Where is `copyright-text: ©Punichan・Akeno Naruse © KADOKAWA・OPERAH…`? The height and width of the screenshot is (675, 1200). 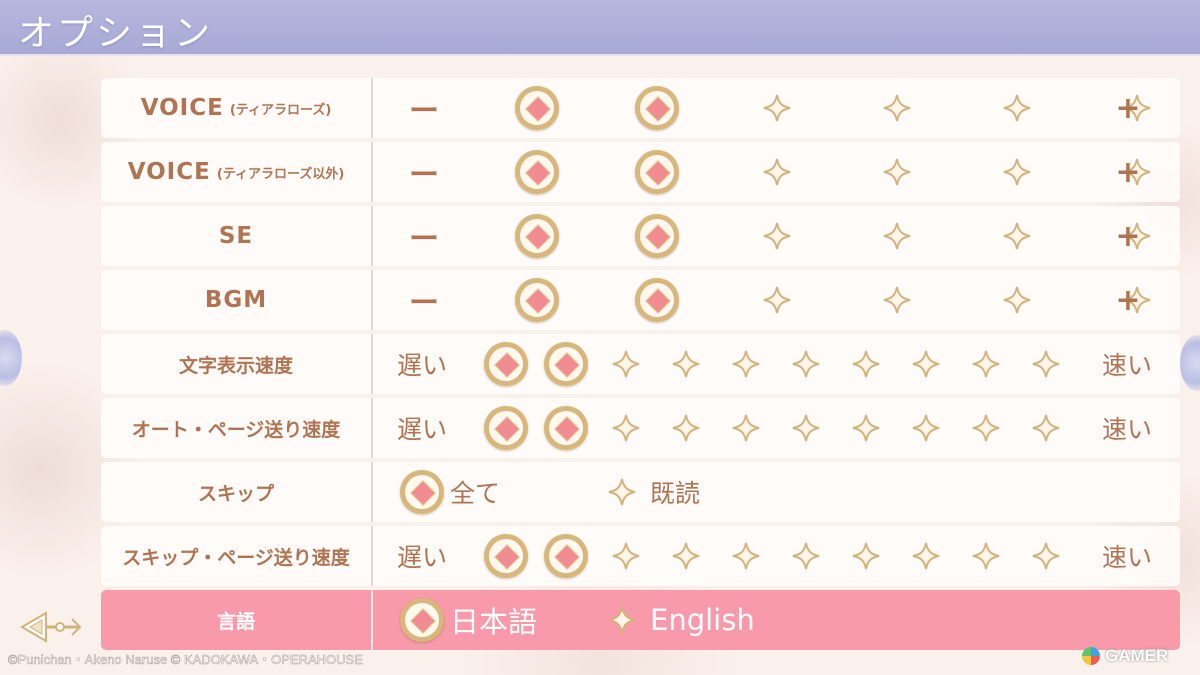 copyright-text: ©Punichan・Akeno Naruse © KADOKAWA・OPERAH… is located at coordinates (185, 660).